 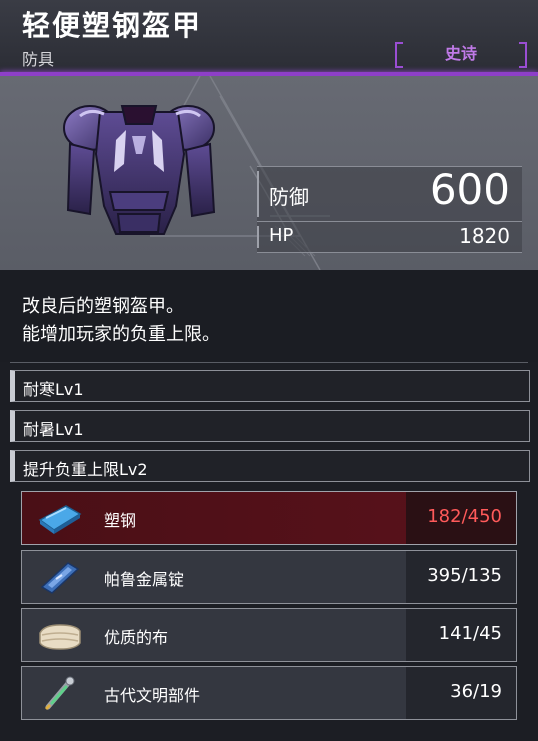 What do you see at coordinates (269, 635) in the screenshot?
I see `material-row-high-quality-cloth: 优质的布 141/45` at bounding box center [269, 635].